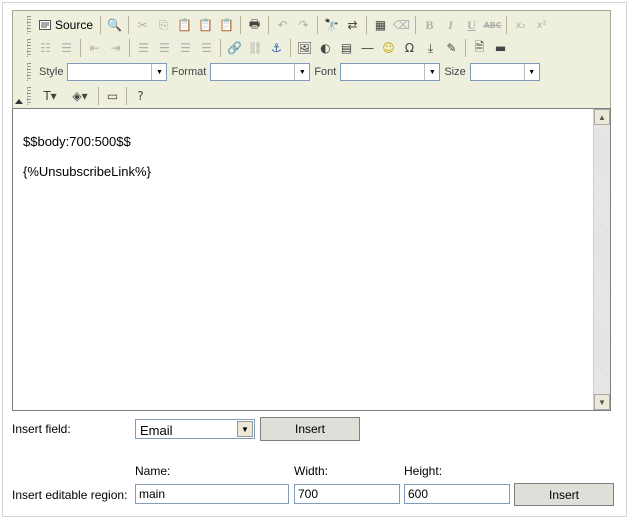 The height and width of the screenshot is (519, 629). Describe the element at coordinates (602, 117) in the screenshot. I see `scroll-up-icon: ▲` at that location.